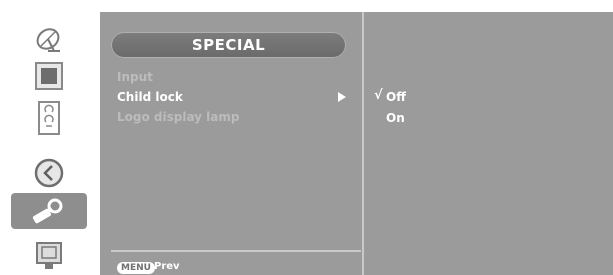  What do you see at coordinates (228, 45) in the screenshot?
I see `menu-title: SPECIAL` at bounding box center [228, 45].